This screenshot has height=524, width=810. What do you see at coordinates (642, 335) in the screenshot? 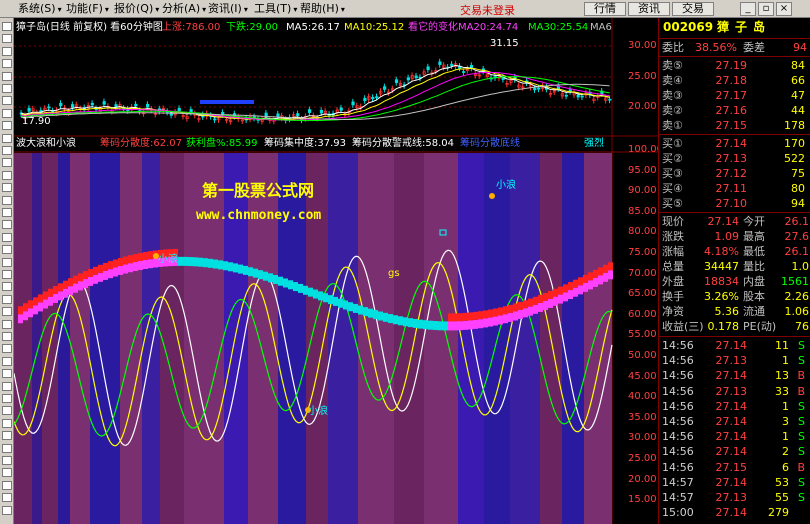
I see `indicator-y-tick: 55.00` at bounding box center [642, 335].